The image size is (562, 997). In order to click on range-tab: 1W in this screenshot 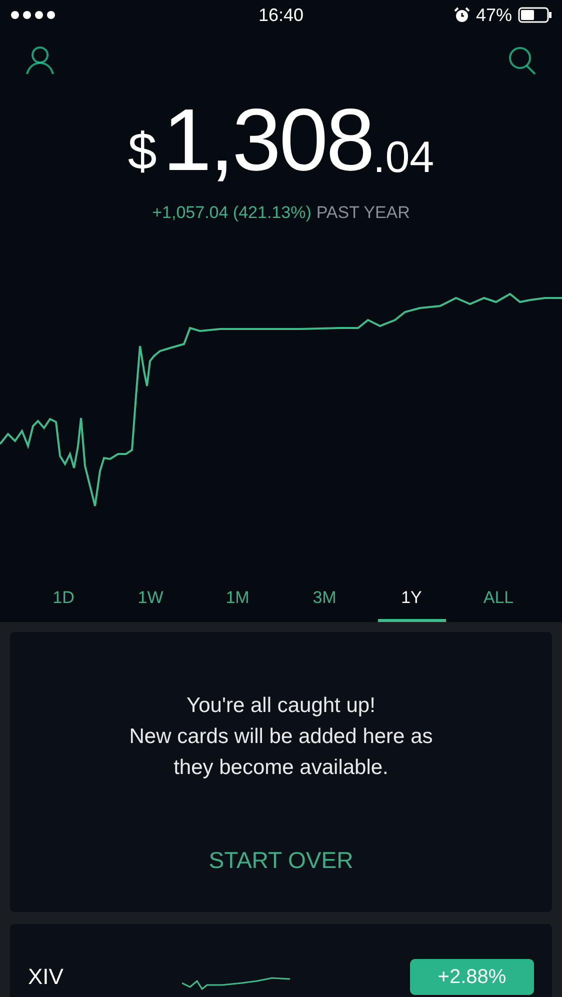, I will do `click(150, 603)`.